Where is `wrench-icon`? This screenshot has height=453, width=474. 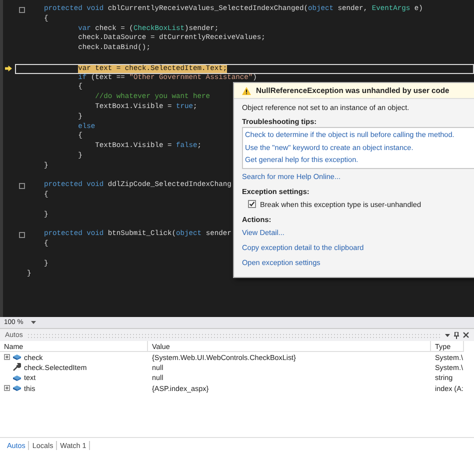
wrench-icon is located at coordinates (17, 367).